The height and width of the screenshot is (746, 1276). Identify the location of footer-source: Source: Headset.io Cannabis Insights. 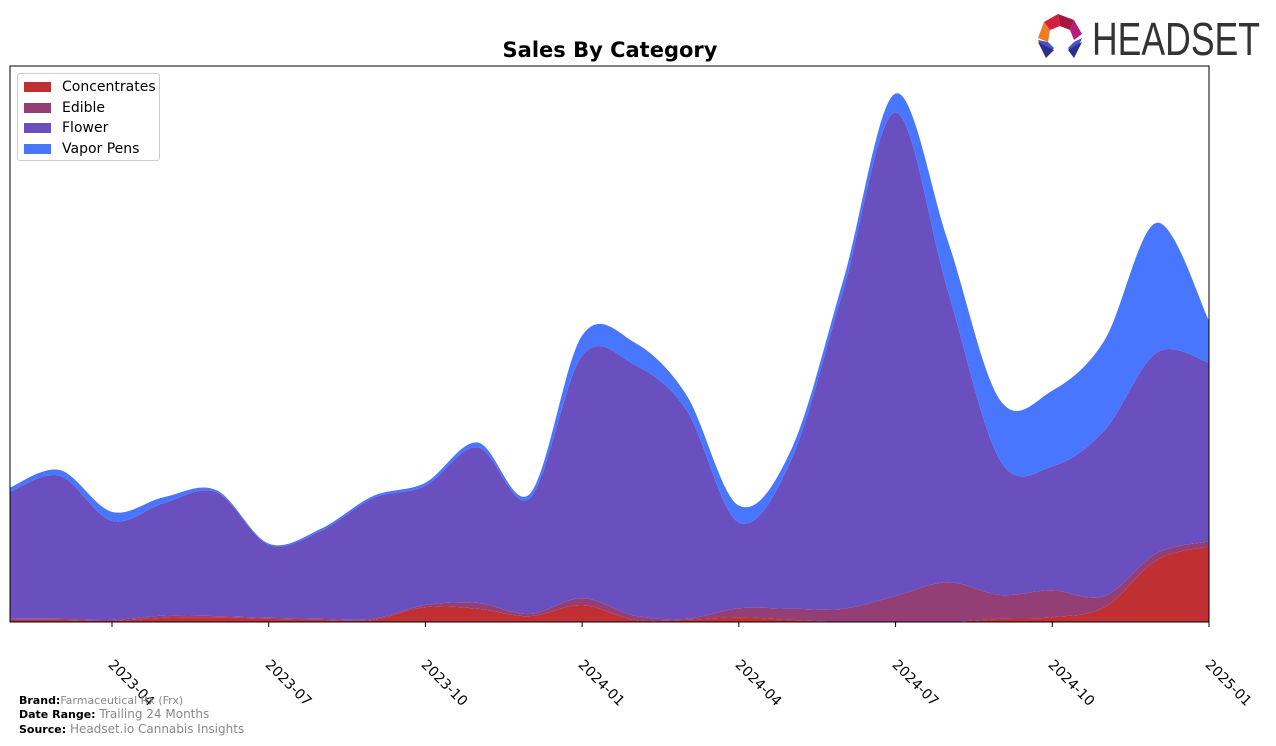
(132, 729).